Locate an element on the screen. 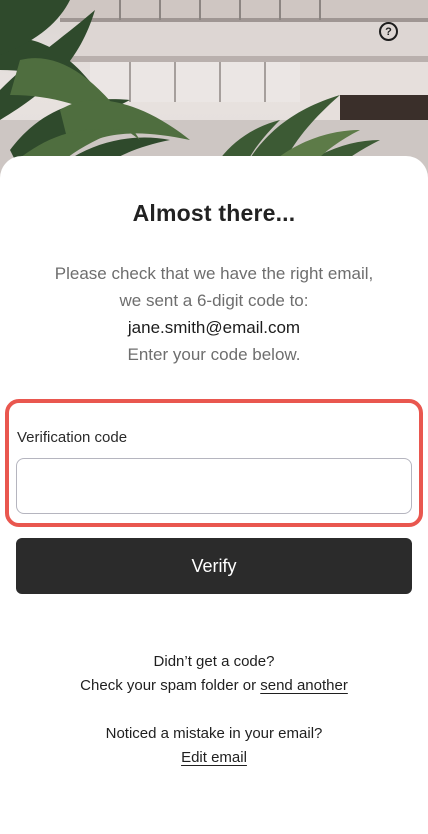  verify-button: Verify is located at coordinates (214, 566).